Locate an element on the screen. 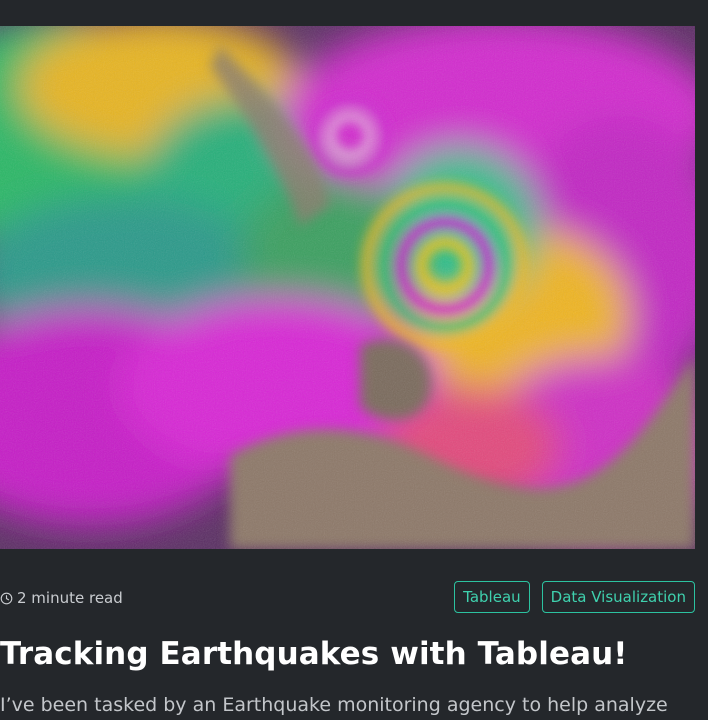 The image size is (708, 720). tag-tableau: Tableau is located at coordinates (492, 597).